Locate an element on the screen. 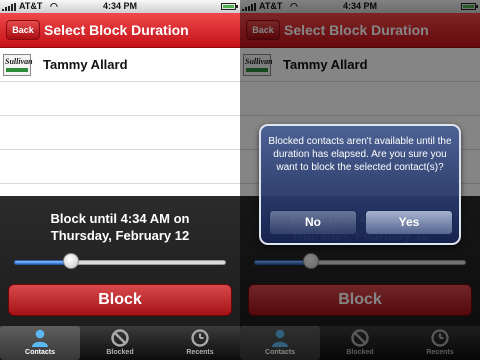  contact-row: Sullivan Tammy Allard is located at coordinates (120, 65).